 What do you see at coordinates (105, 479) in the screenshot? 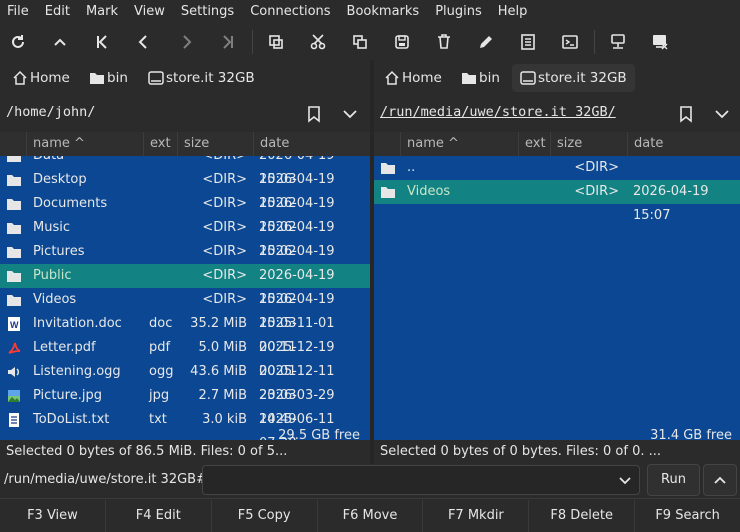
I see `command-prompt: /run/media/uwe/store.it 32GB#` at bounding box center [105, 479].